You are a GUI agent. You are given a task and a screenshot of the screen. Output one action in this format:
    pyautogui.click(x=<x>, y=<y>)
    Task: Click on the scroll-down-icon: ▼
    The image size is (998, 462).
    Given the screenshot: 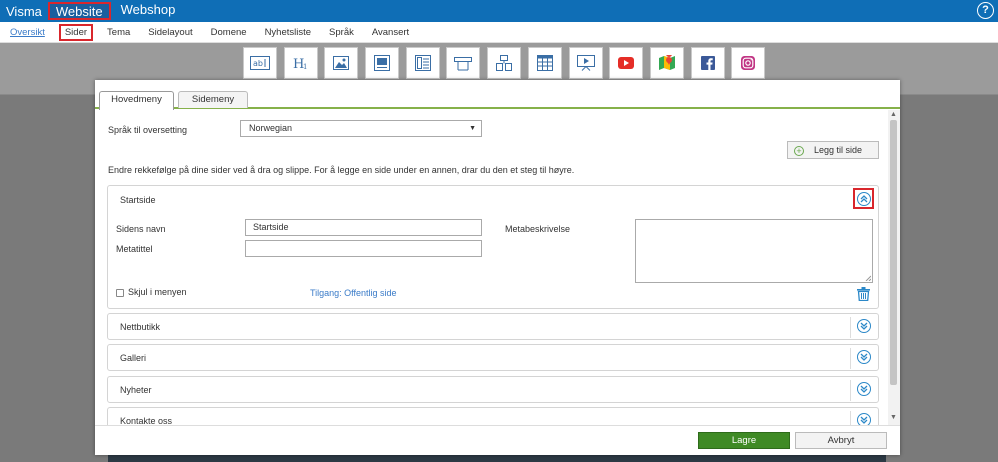 What is the action you would take?
    pyautogui.click(x=893, y=417)
    